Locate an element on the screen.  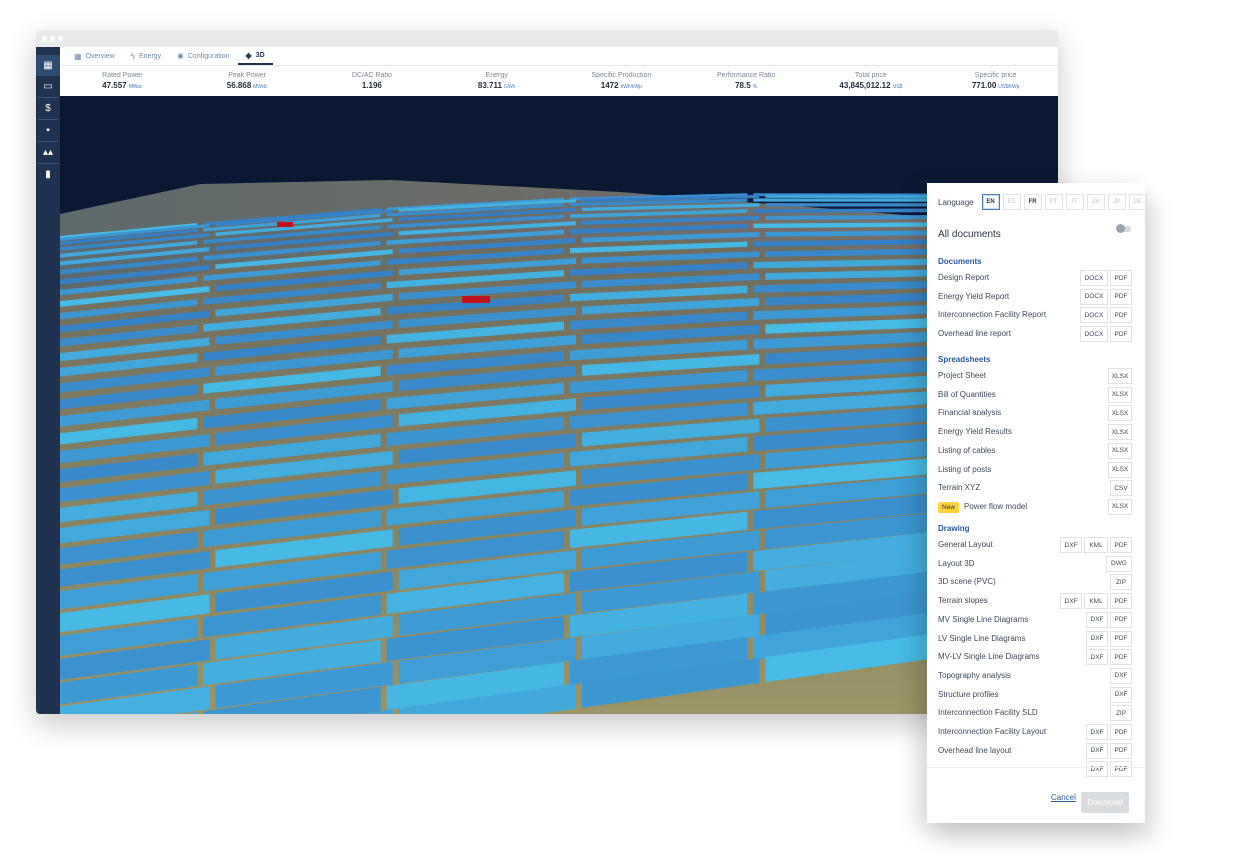
document-row: Listing of posts is located at coordinates (964, 469).